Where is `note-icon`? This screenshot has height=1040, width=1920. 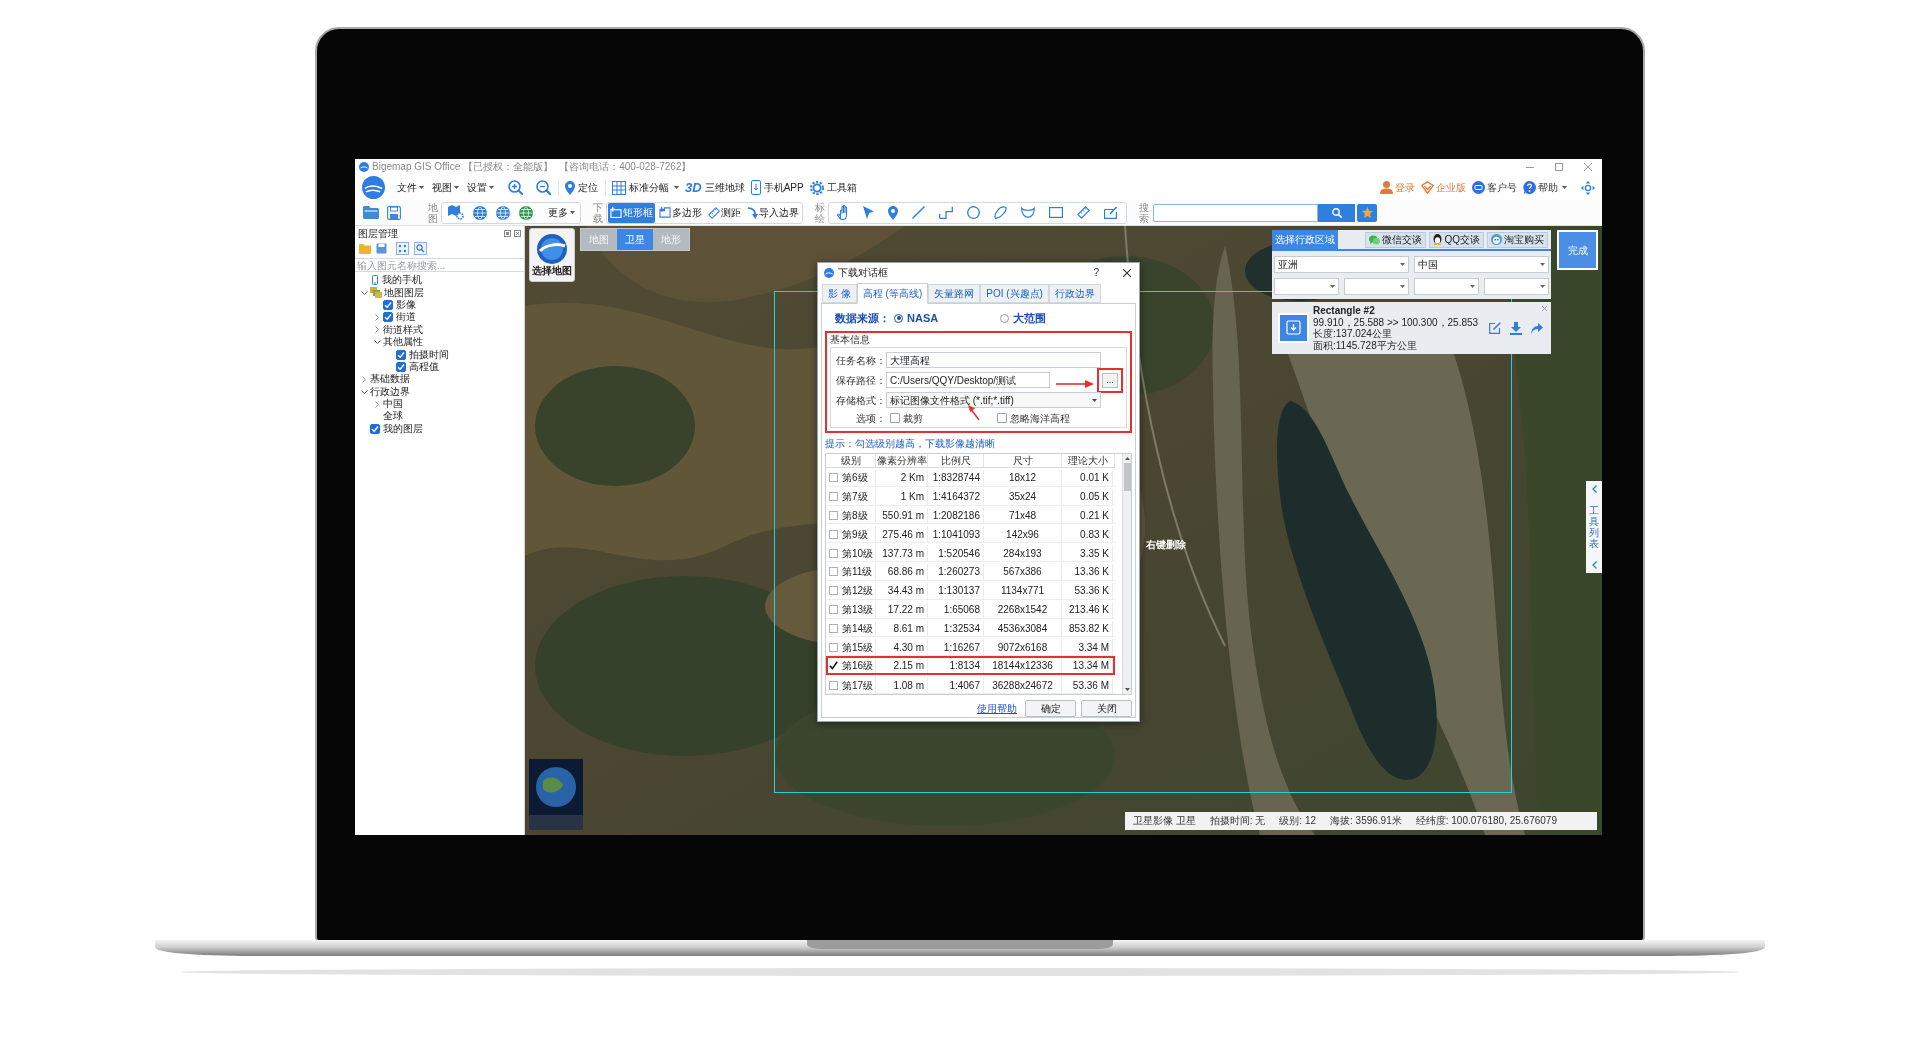 note-icon is located at coordinates (1111, 212).